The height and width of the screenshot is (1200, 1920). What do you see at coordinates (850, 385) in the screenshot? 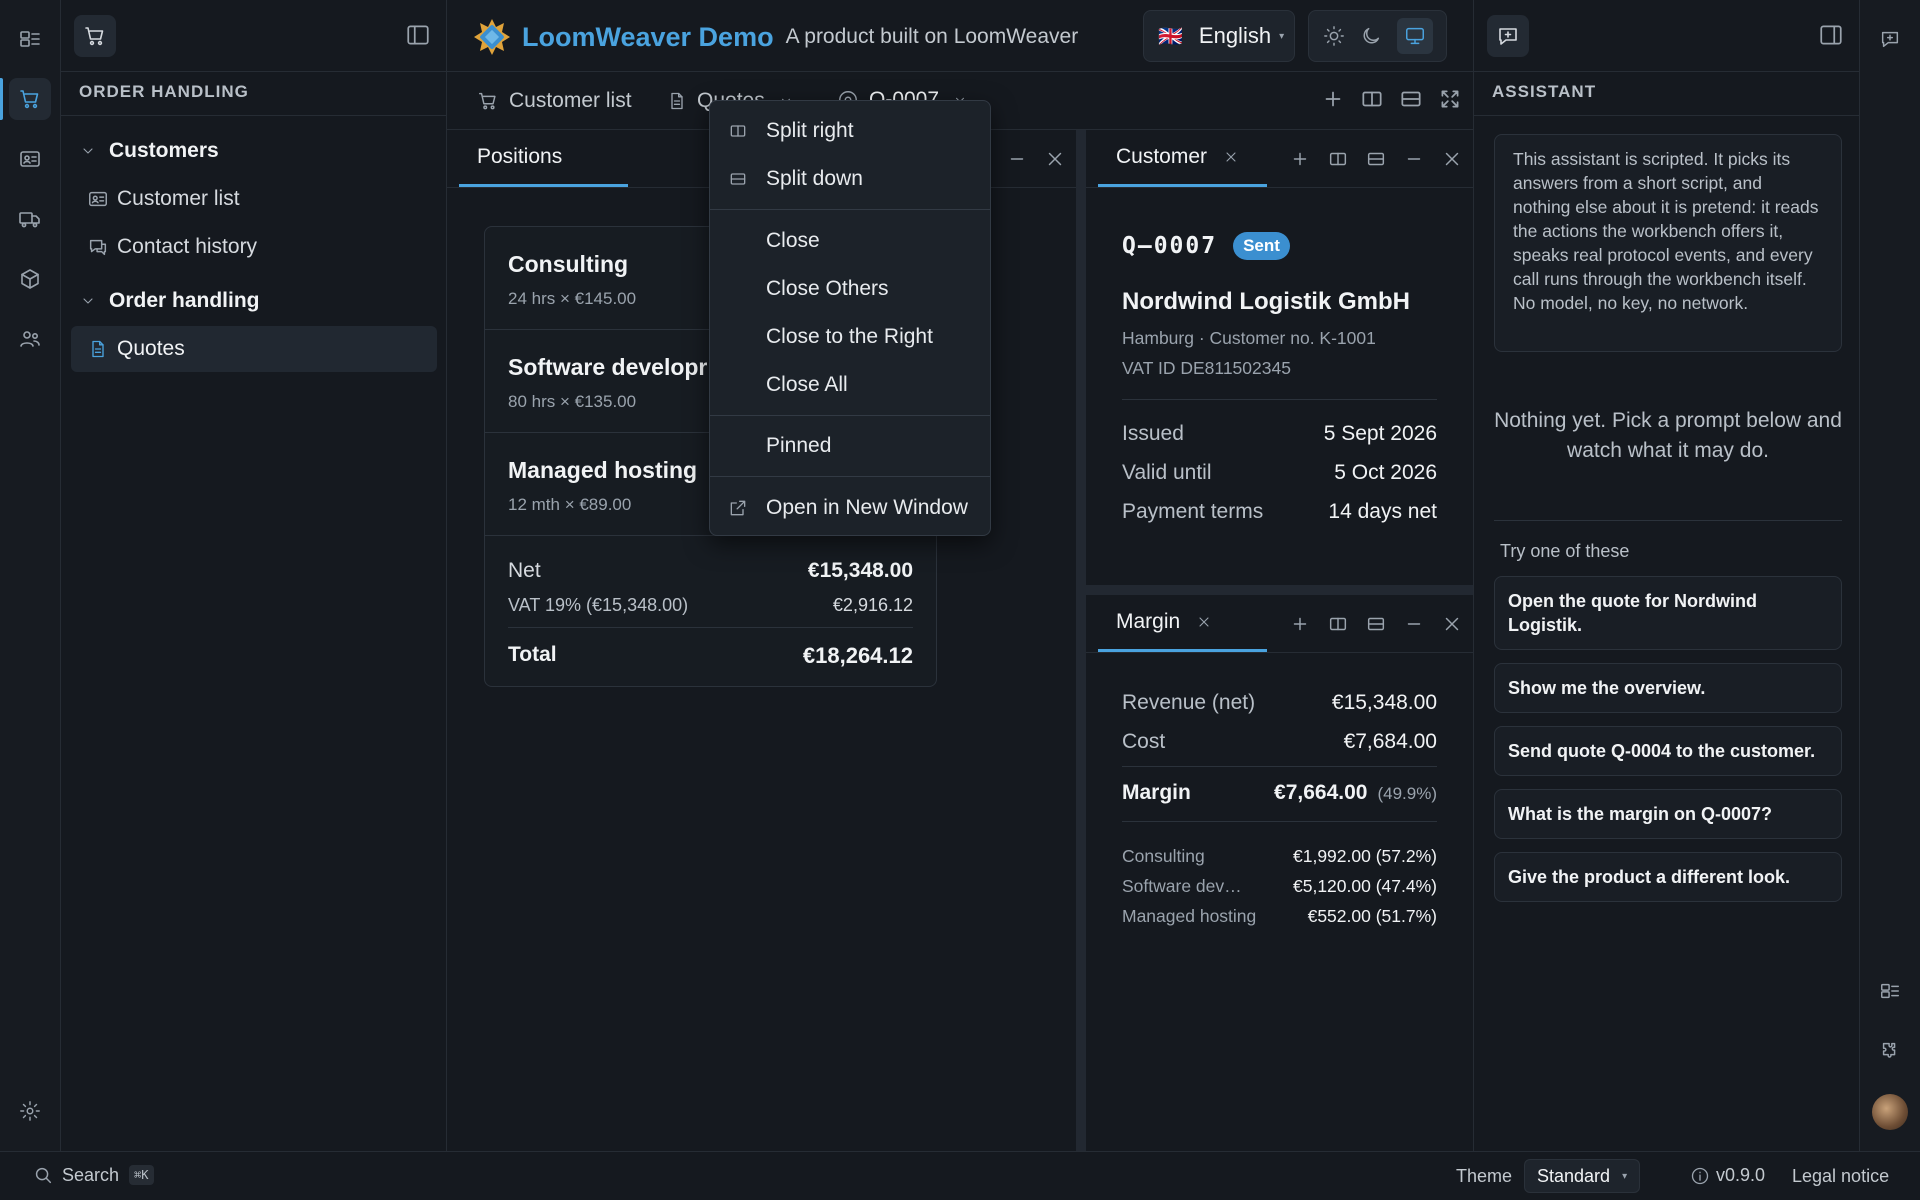
I see `menu-close-all: Close All` at bounding box center [850, 385].